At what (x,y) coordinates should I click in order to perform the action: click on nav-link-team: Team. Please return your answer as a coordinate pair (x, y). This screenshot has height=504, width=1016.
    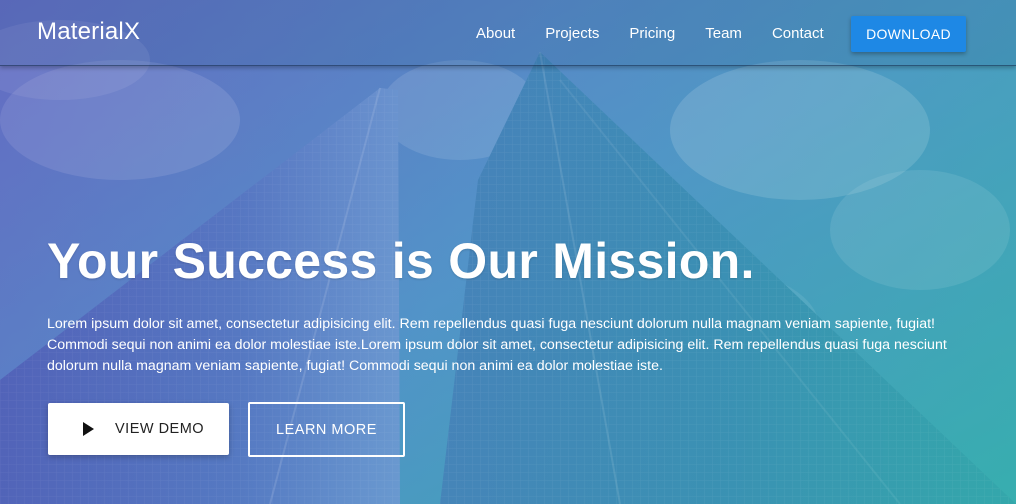
    Looking at the image, I should click on (723, 33).